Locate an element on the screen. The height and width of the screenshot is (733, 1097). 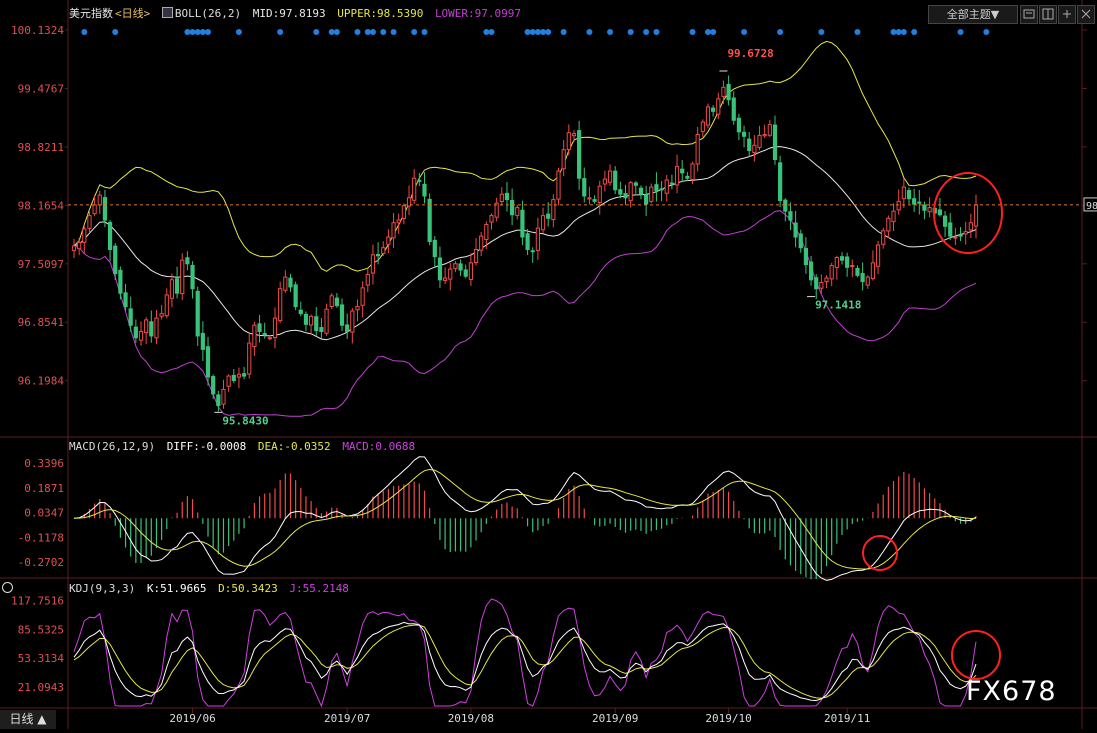
layout-icon-button is located at coordinates (1048, 14).